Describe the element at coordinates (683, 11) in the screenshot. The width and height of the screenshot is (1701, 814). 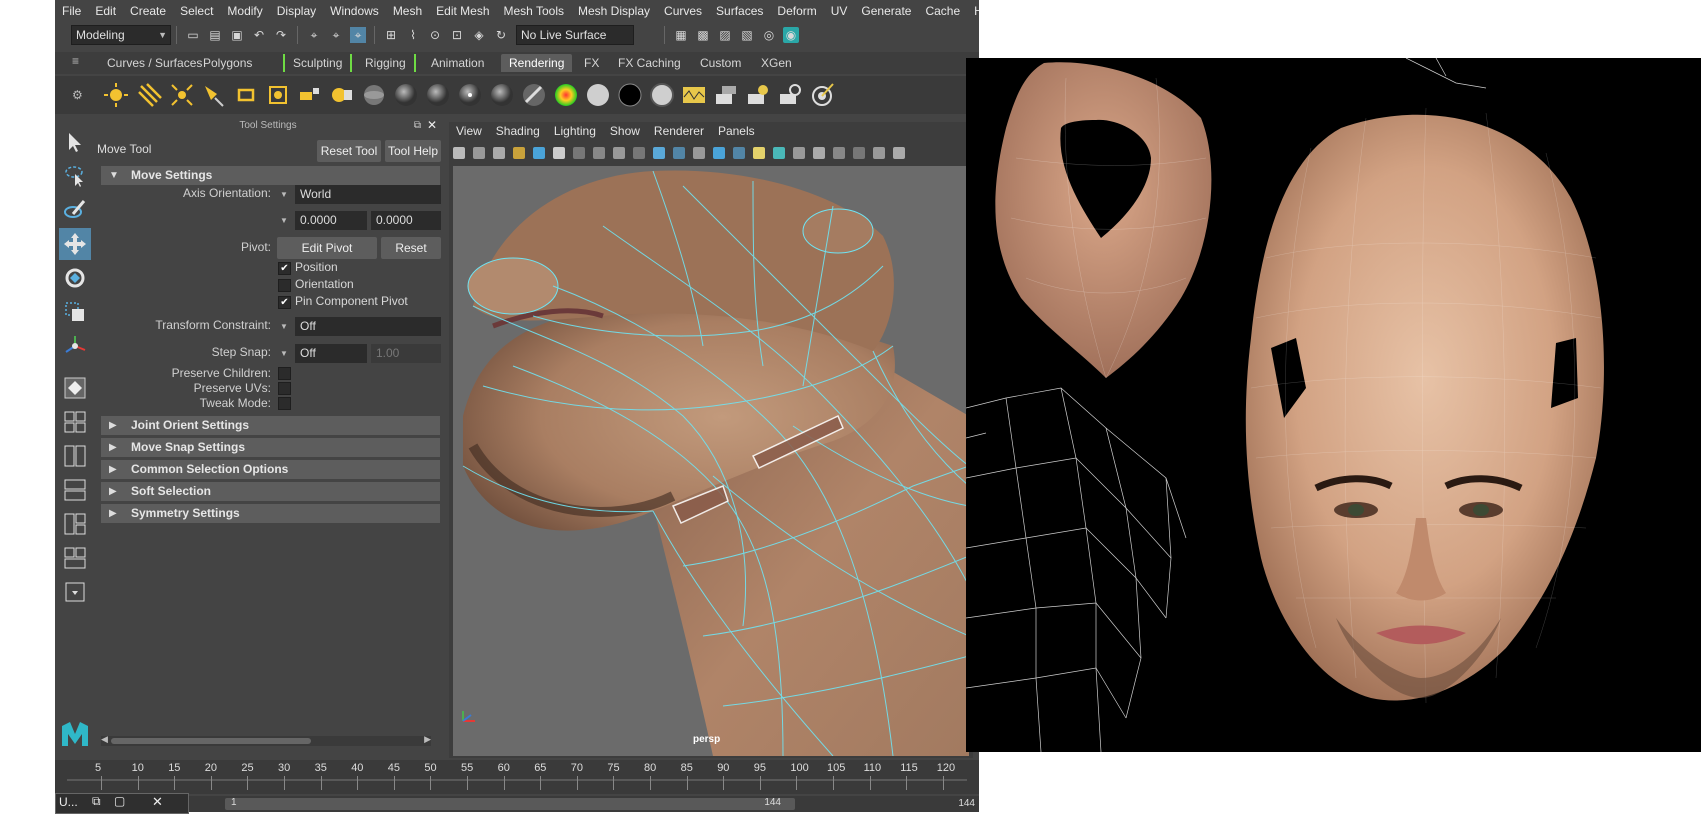
I see `menu-curves: Curves` at that location.